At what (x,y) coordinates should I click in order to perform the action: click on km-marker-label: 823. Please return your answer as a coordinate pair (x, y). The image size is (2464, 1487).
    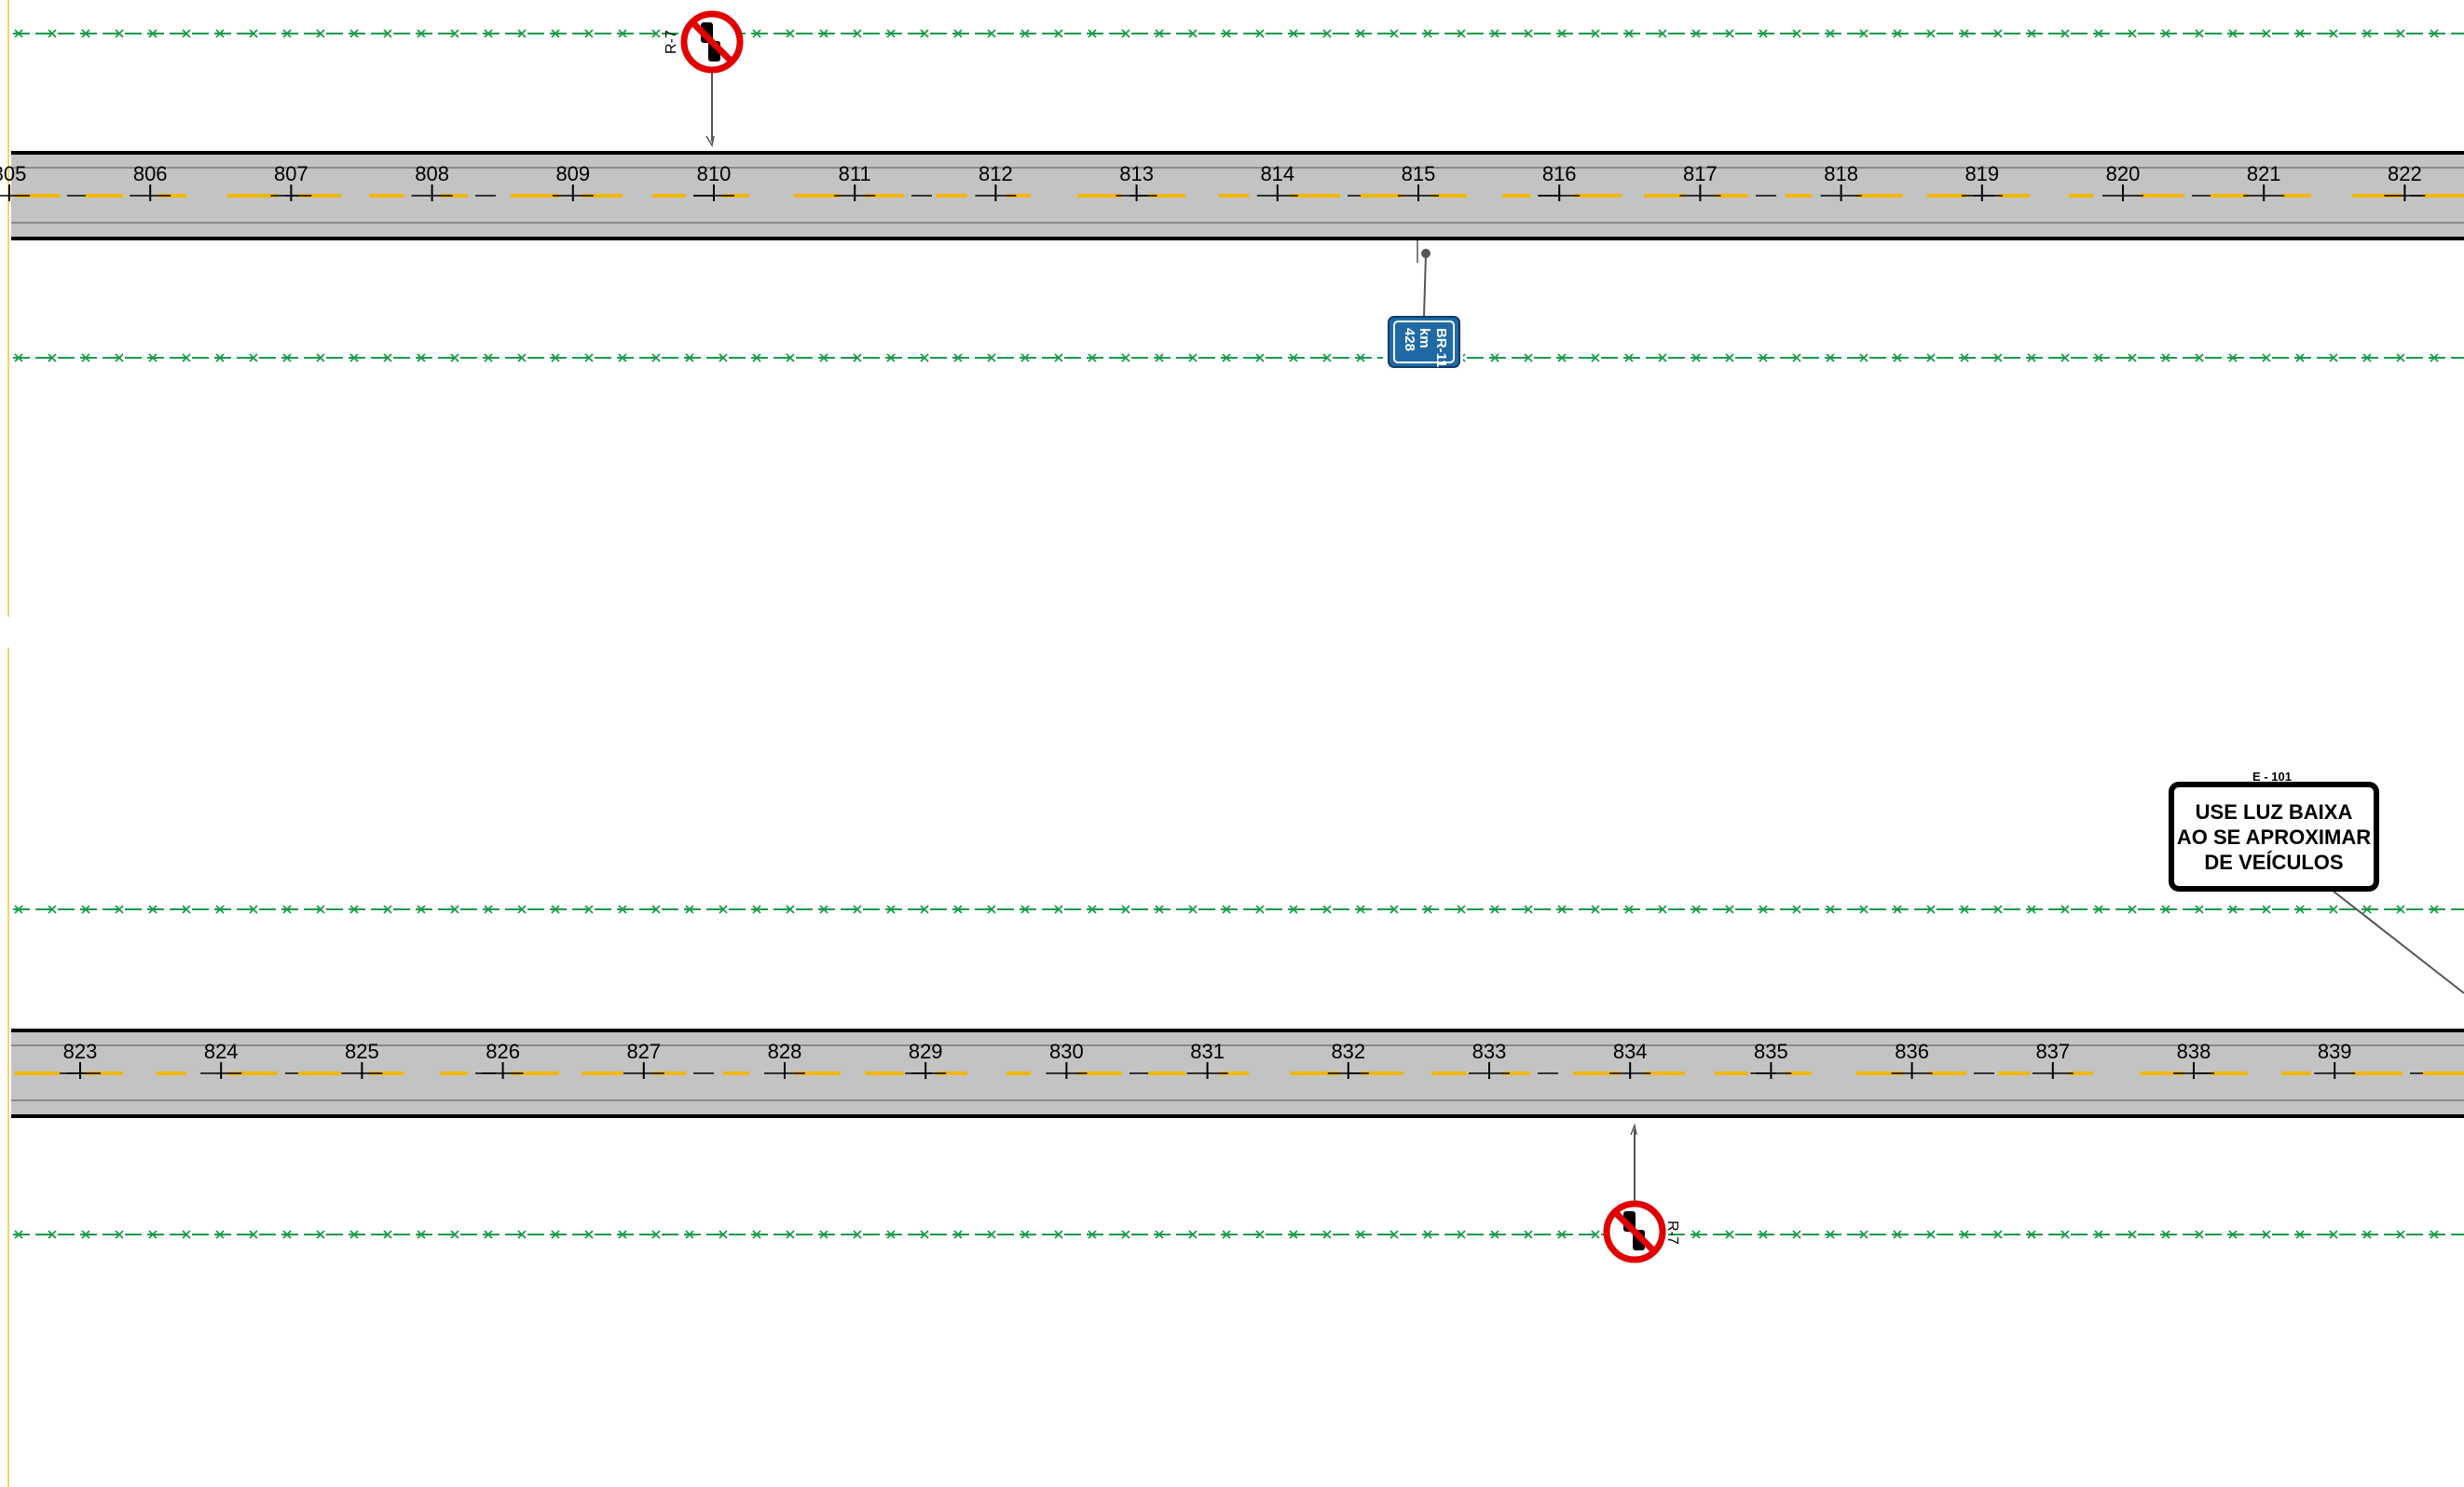
    Looking at the image, I should click on (80, 1052).